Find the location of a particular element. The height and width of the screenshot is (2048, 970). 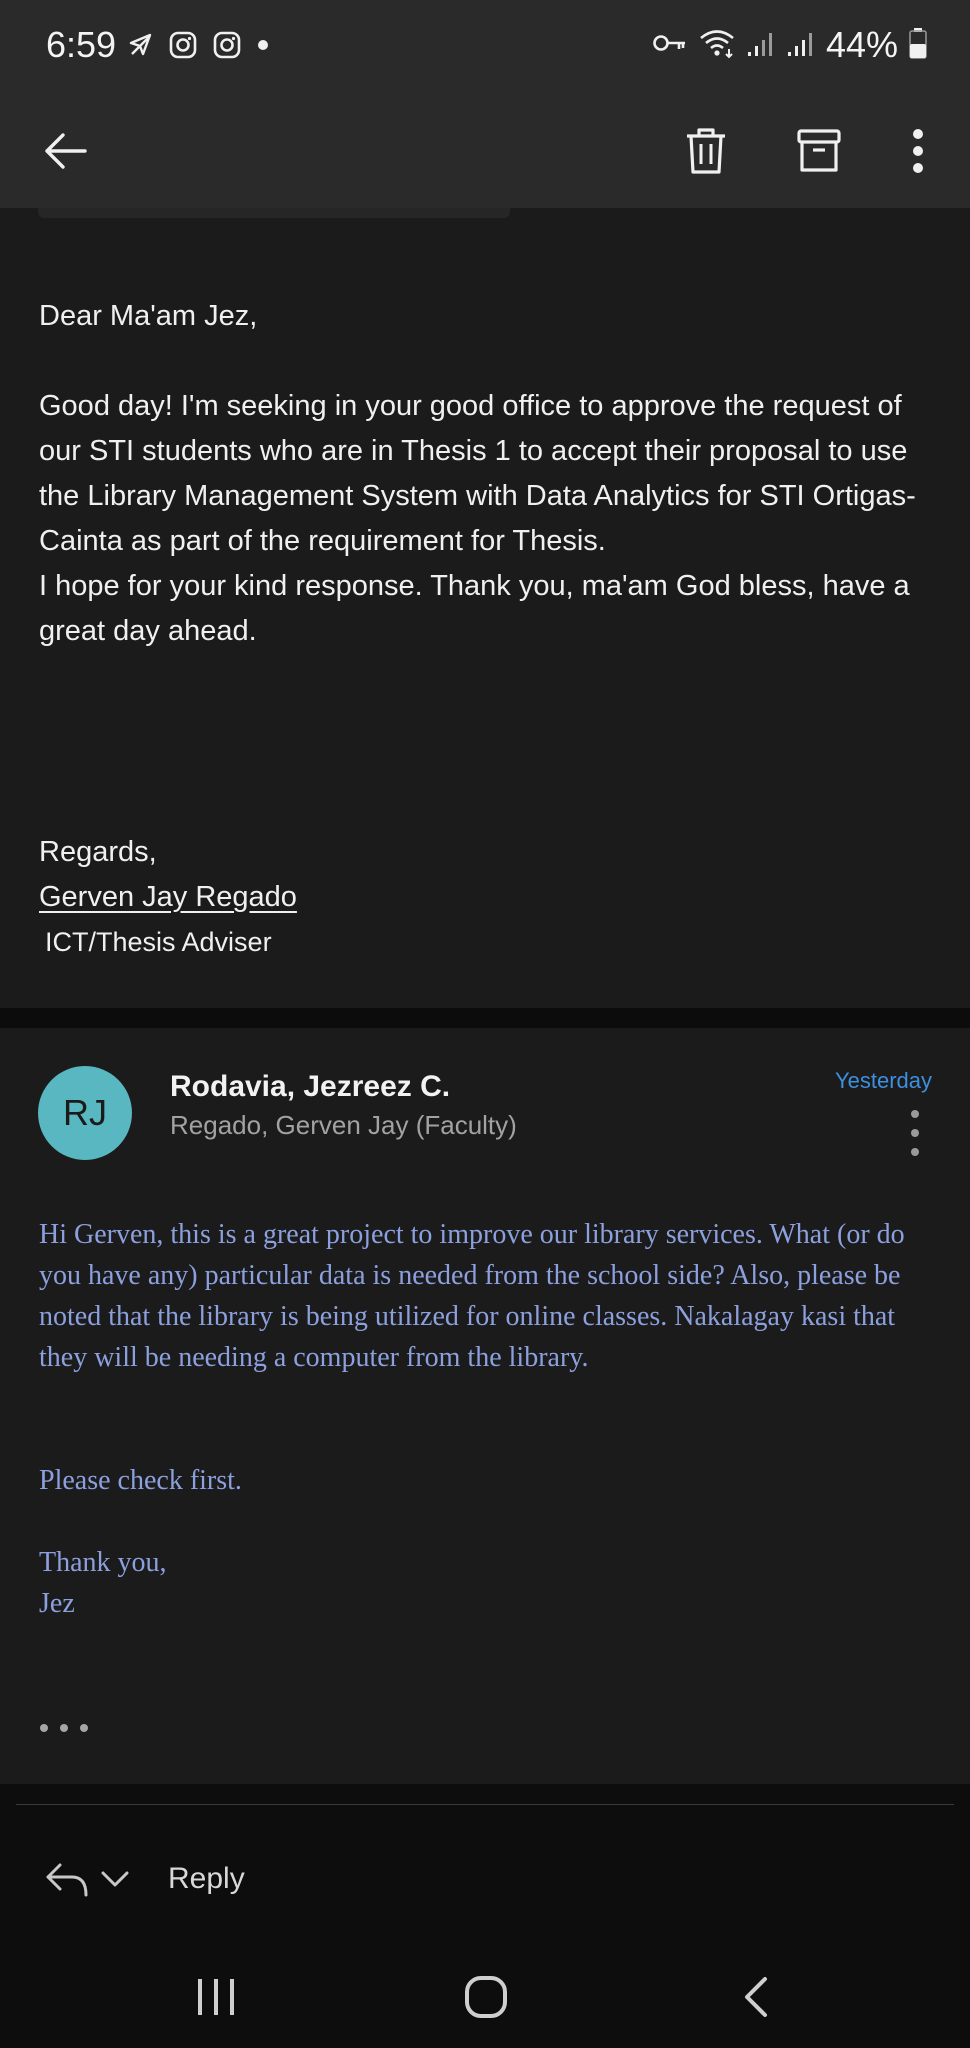

back-button is located at coordinates (65, 151).